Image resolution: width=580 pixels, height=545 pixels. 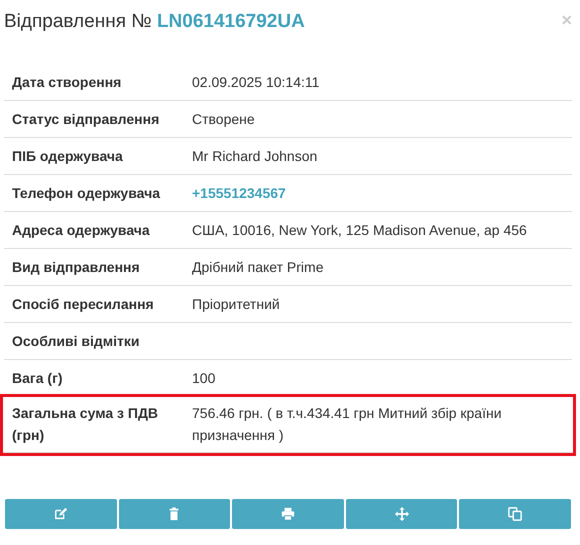 I want to click on copy-button, so click(x=515, y=514).